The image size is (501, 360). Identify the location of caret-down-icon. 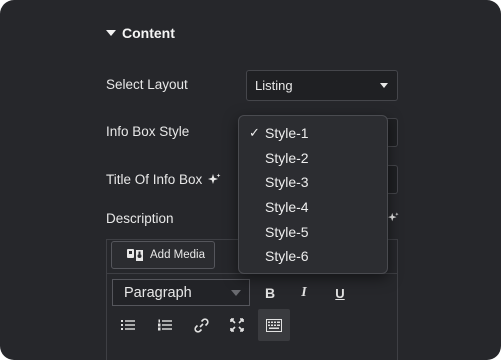
(111, 33).